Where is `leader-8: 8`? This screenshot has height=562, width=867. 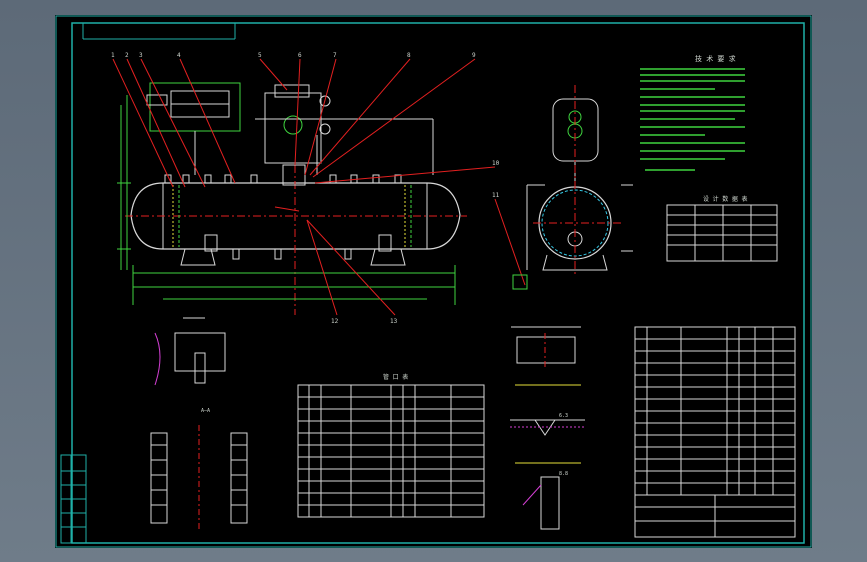 leader-8: 8 is located at coordinates (409, 55).